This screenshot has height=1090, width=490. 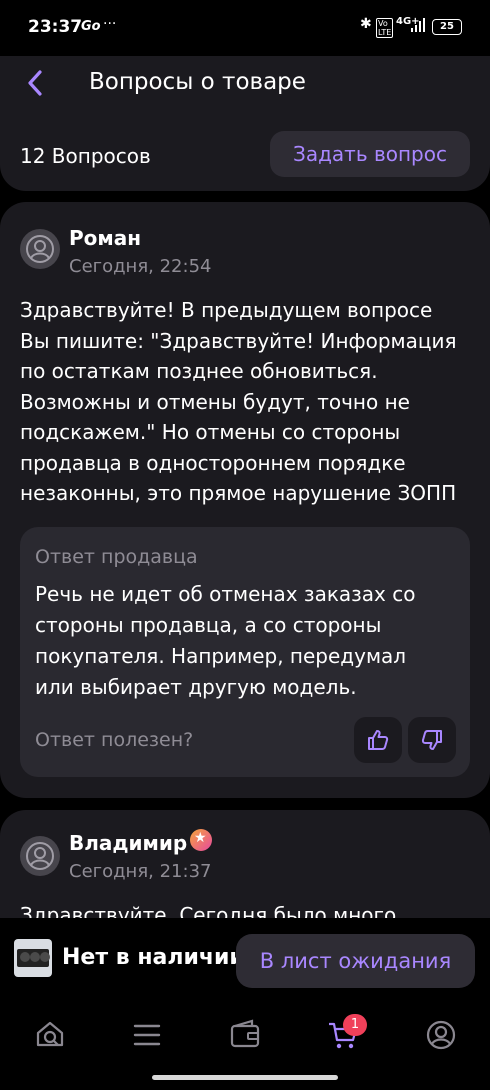 What do you see at coordinates (366, 24) in the screenshot?
I see `bluetooth-icon: ✱` at bounding box center [366, 24].